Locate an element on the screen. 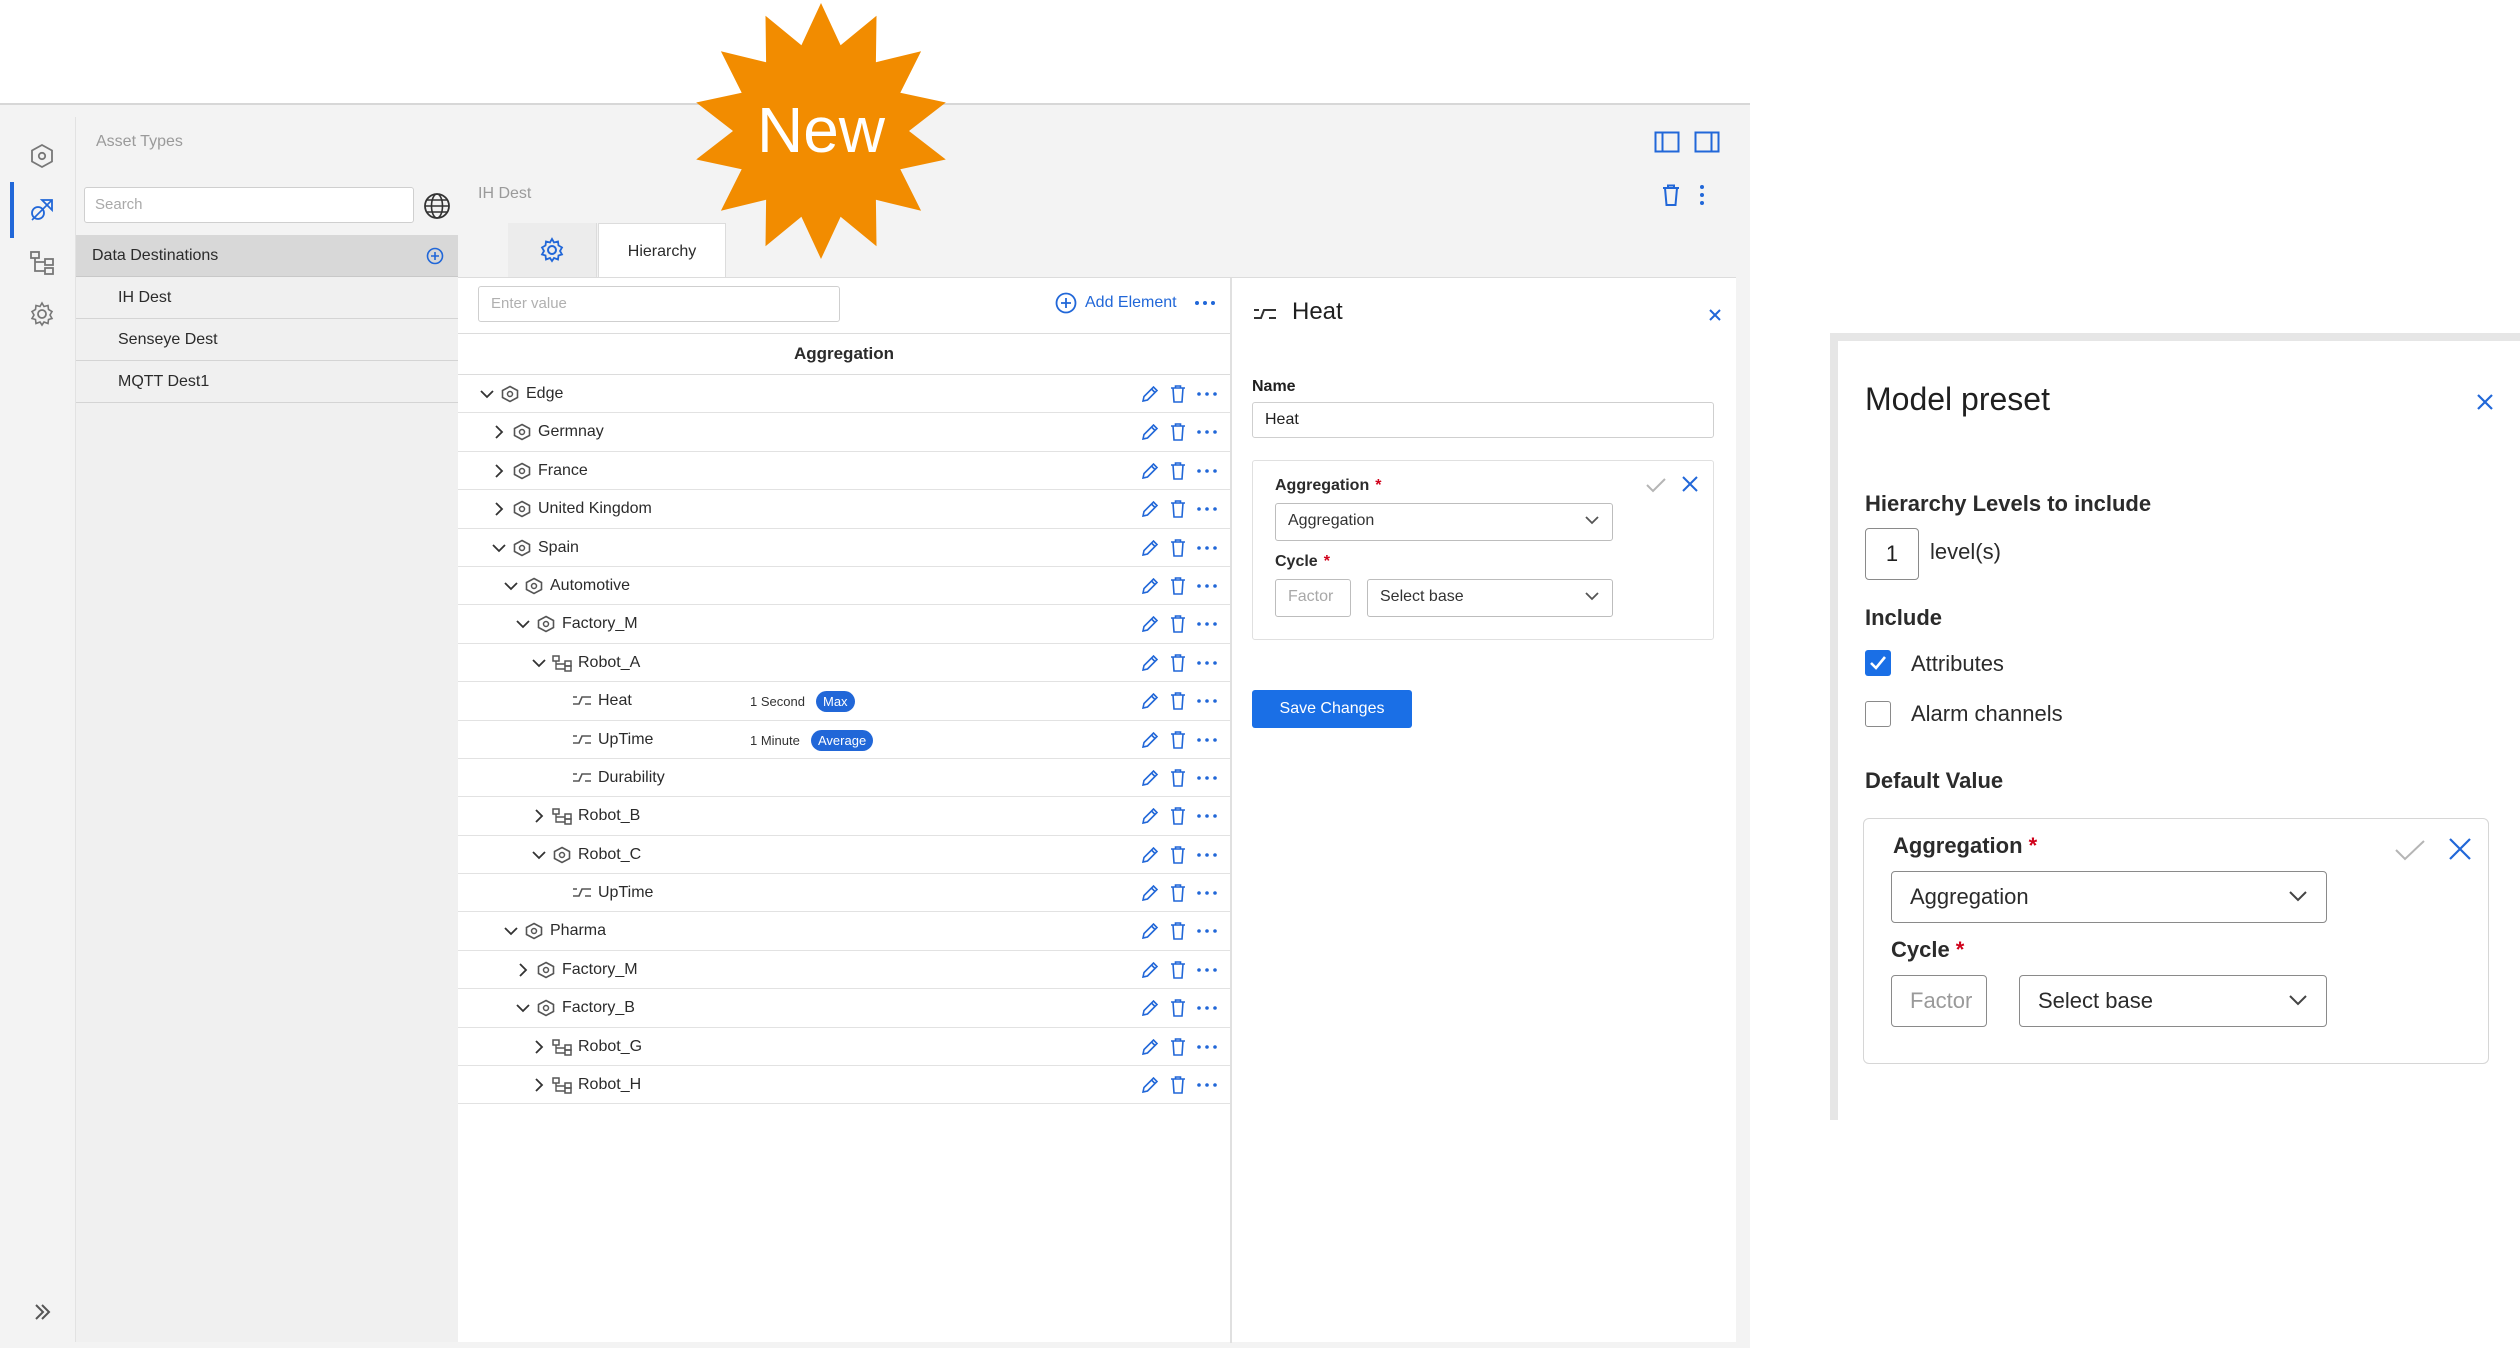 This screenshot has height=1348, width=2520. list-item: Senseye Dest is located at coordinates (267, 340).